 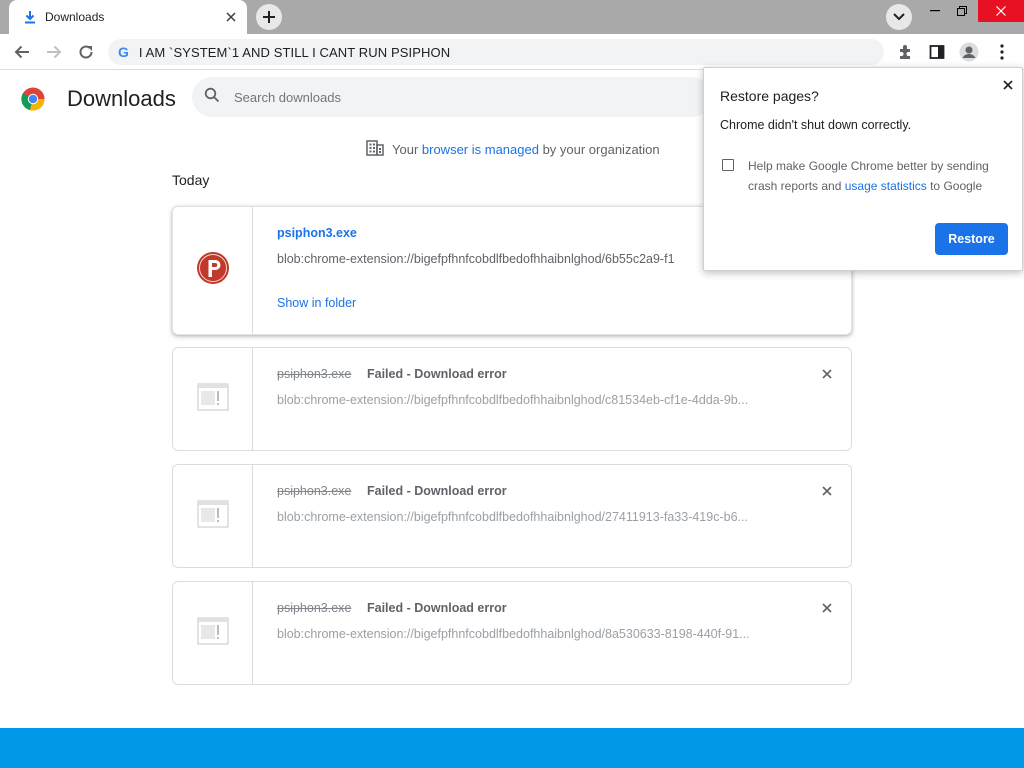 I want to click on psiphon-icon, so click(x=213, y=270).